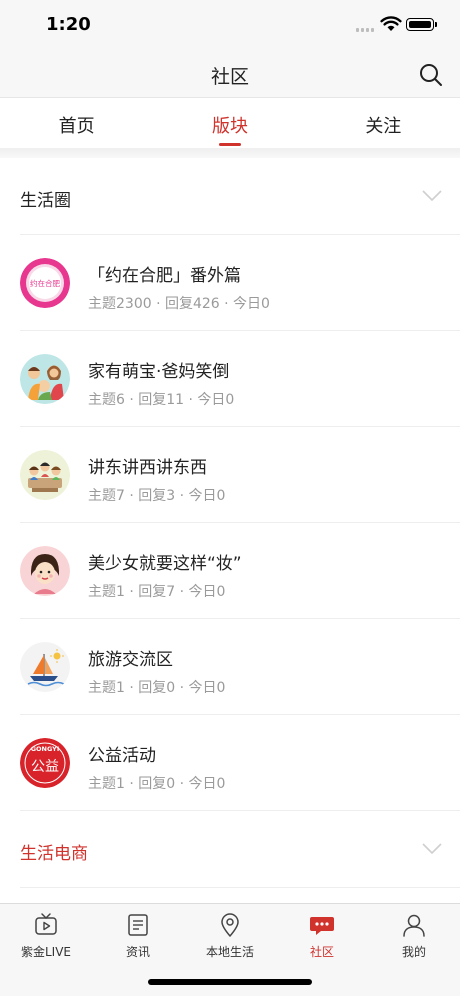  What do you see at coordinates (45, 379) in the screenshot?
I see `family-cartoon-icon` at bounding box center [45, 379].